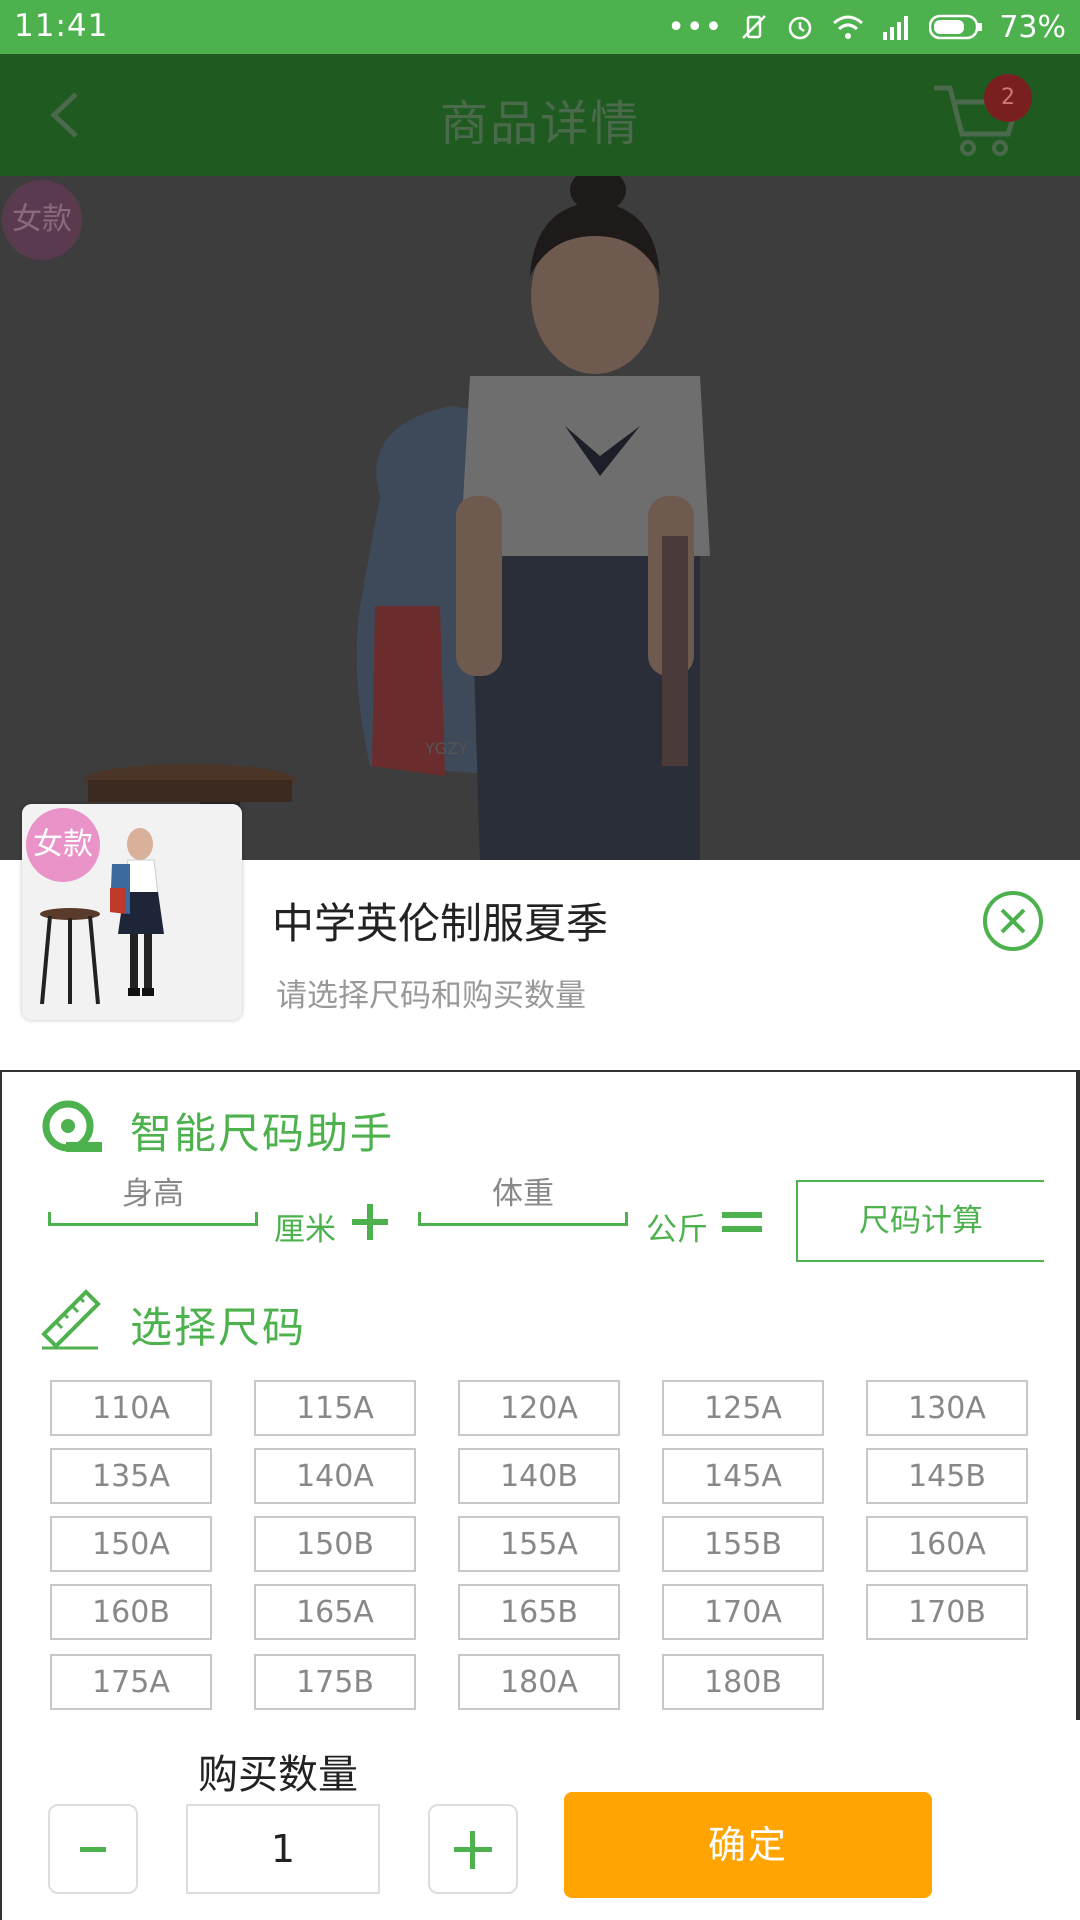 The height and width of the screenshot is (1920, 1080). What do you see at coordinates (743, 1476) in the screenshot?
I see `size-option: 145A` at bounding box center [743, 1476].